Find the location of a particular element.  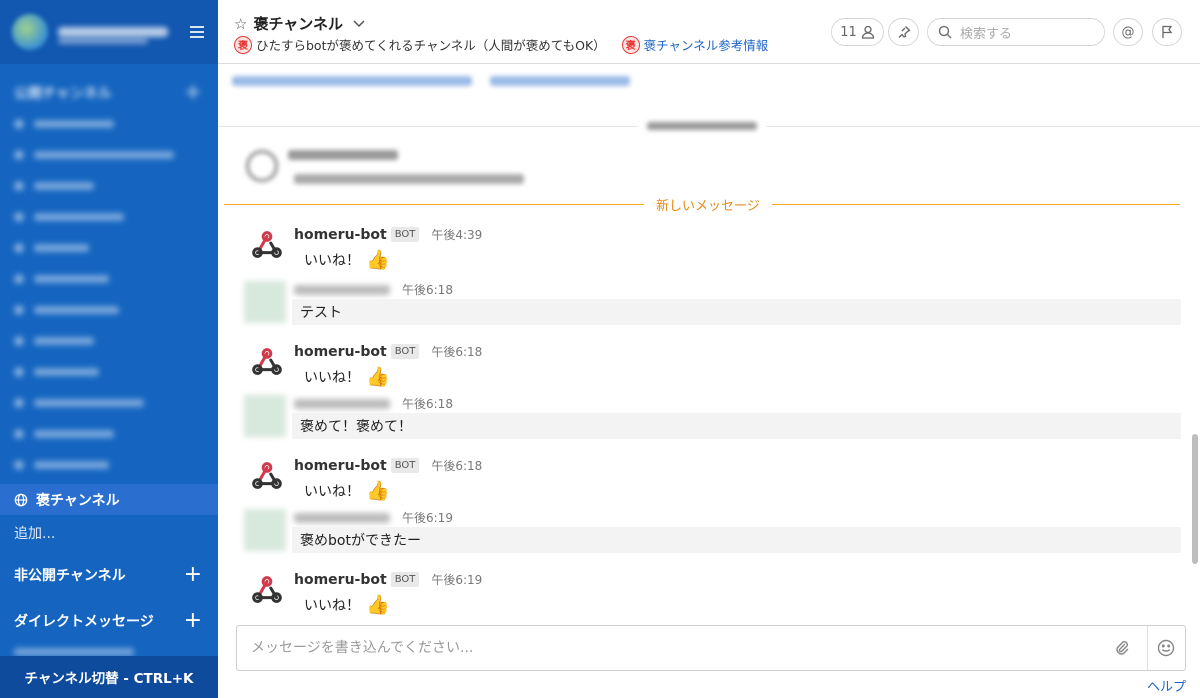

team-header is located at coordinates (109, 32).